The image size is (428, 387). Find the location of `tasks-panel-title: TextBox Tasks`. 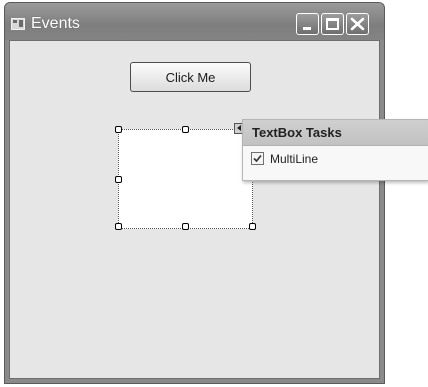

tasks-panel-title: TextBox Tasks is located at coordinates (297, 132).